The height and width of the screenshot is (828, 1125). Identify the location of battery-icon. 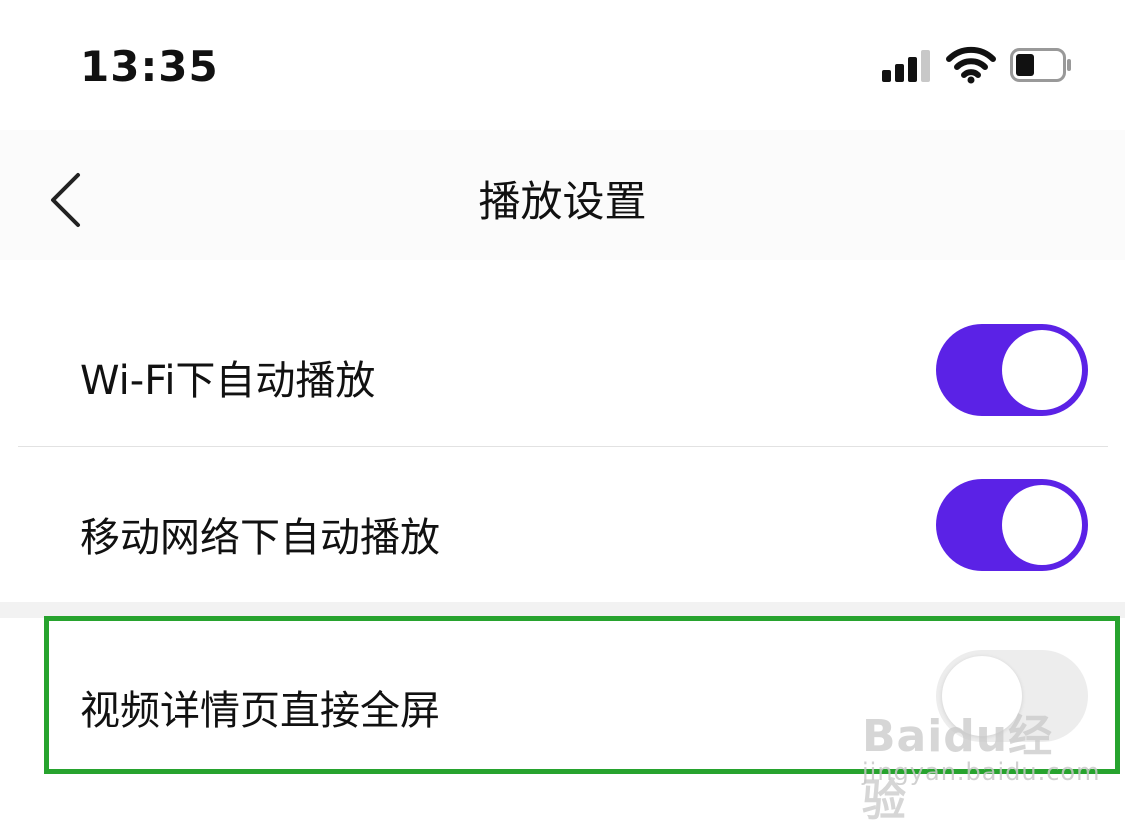
(1040, 65).